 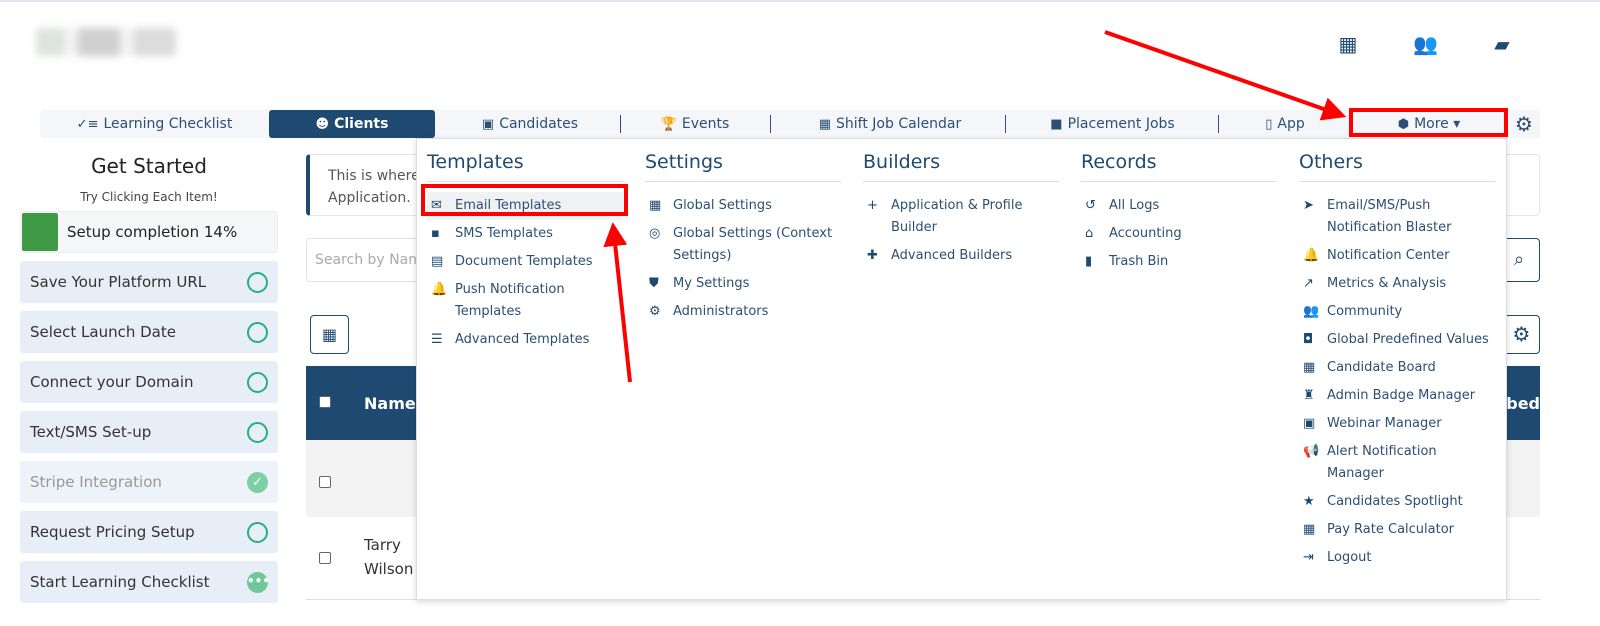 I want to click on arrow-to-more, so click(x=1225, y=75).